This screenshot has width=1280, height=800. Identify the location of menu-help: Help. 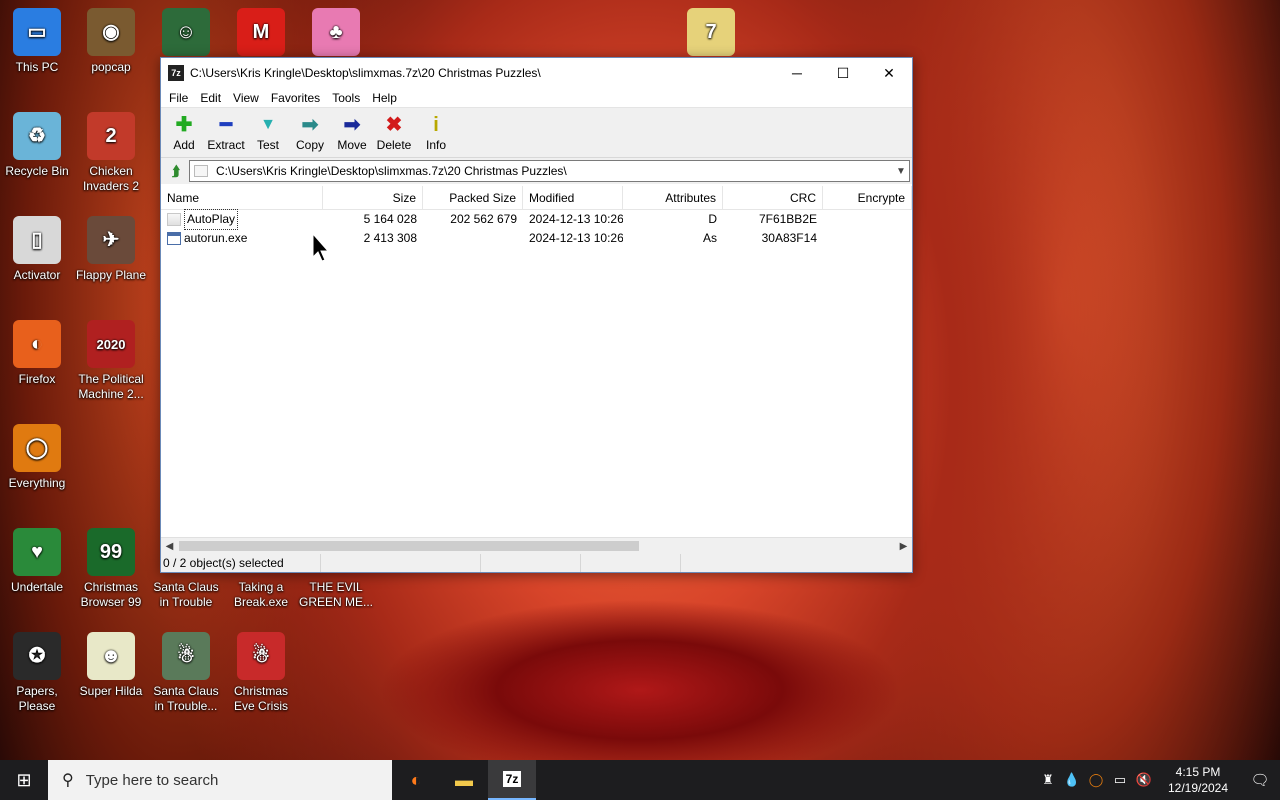
(384, 98).